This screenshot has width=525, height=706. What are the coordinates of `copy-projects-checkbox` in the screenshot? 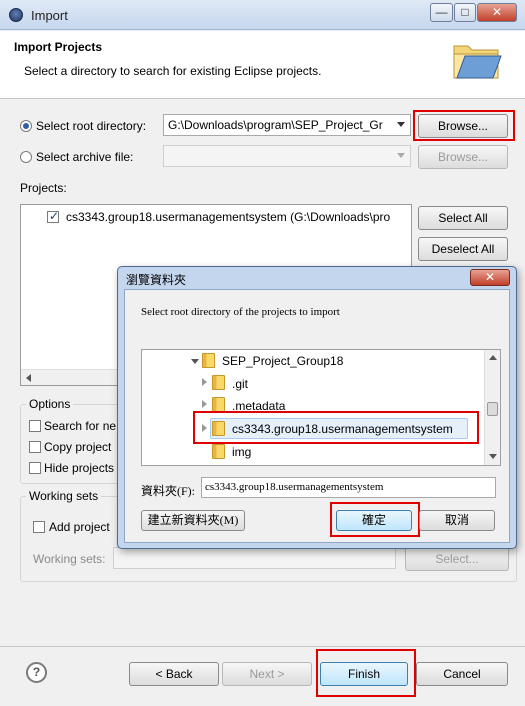 It's located at (35, 447).